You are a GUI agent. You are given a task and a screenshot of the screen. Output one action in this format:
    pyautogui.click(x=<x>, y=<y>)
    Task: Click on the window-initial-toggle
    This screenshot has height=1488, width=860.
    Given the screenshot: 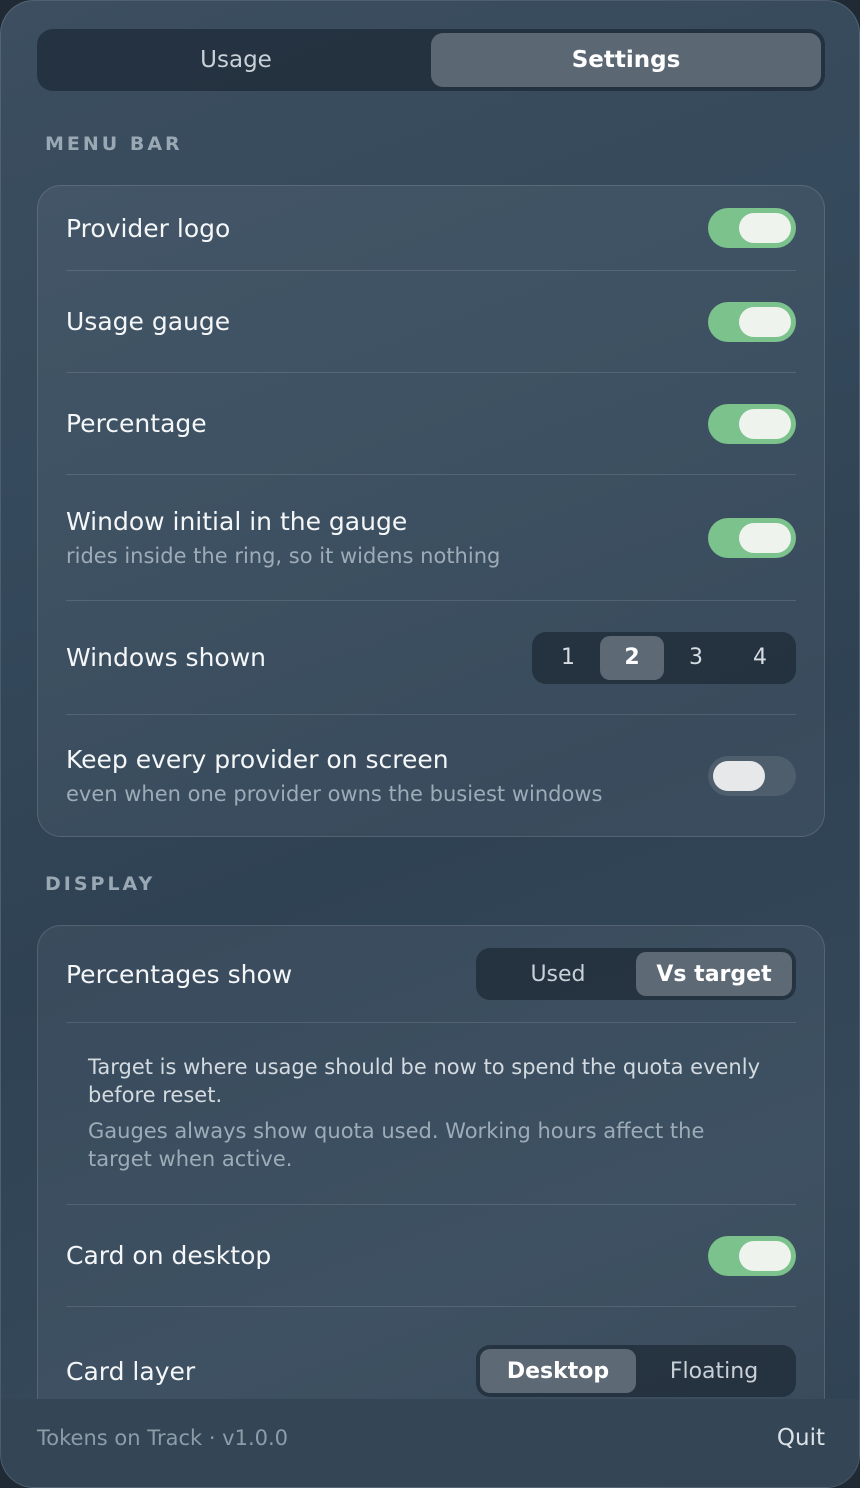 What is the action you would take?
    pyautogui.click(x=752, y=537)
    